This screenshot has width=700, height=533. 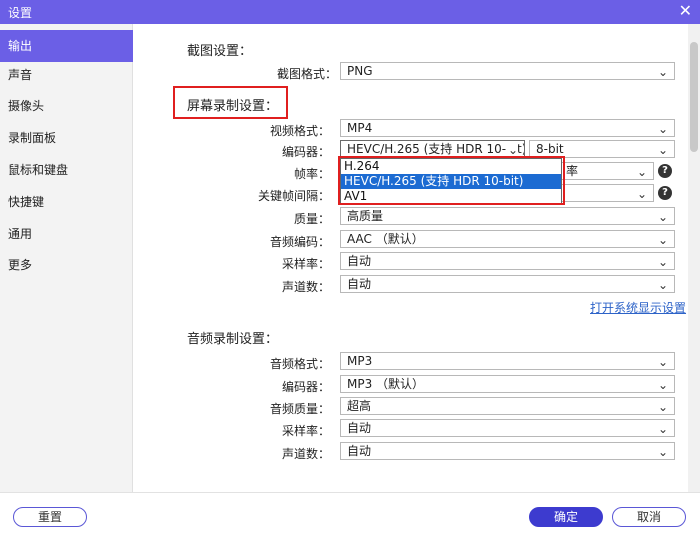 What do you see at coordinates (507, 428) in the screenshot?
I see `audio-sample-rate-select: 自动 ⌄` at bounding box center [507, 428].